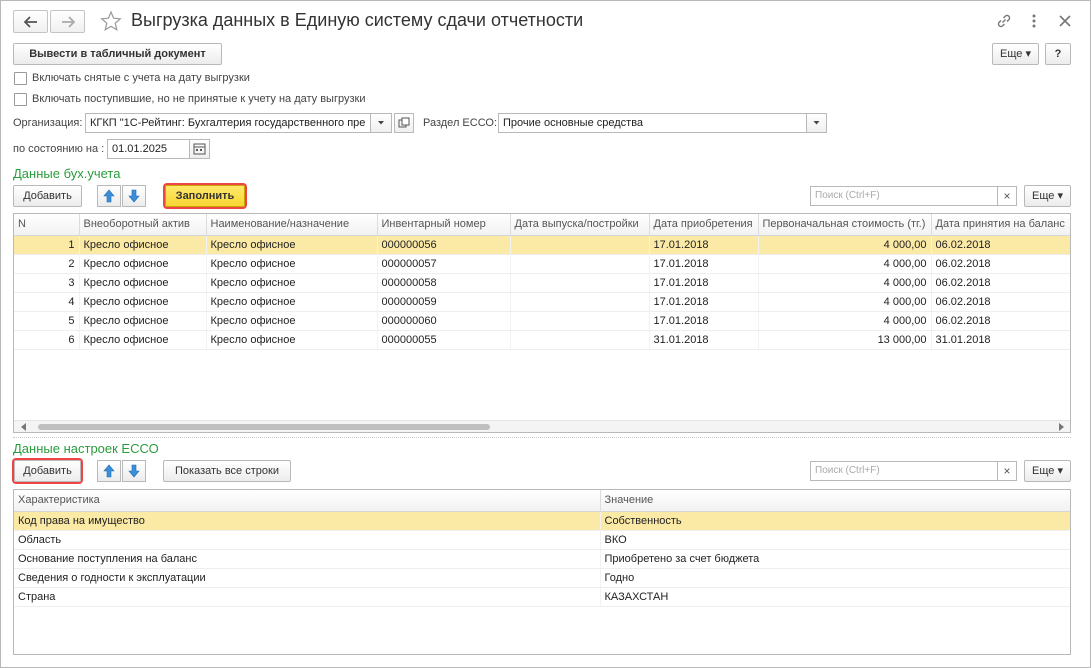 The width and height of the screenshot is (1091, 668). I want to click on calendar-button, so click(199, 149).